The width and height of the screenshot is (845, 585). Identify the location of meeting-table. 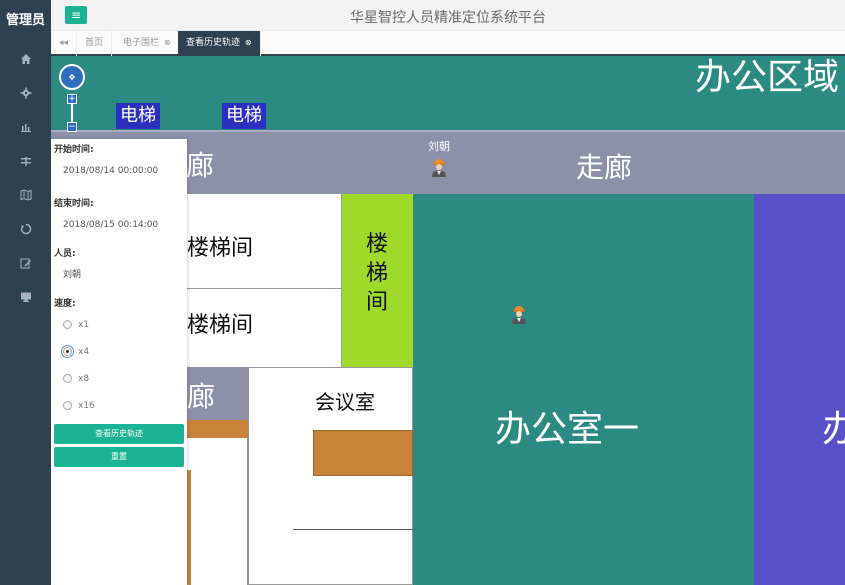
(363, 453).